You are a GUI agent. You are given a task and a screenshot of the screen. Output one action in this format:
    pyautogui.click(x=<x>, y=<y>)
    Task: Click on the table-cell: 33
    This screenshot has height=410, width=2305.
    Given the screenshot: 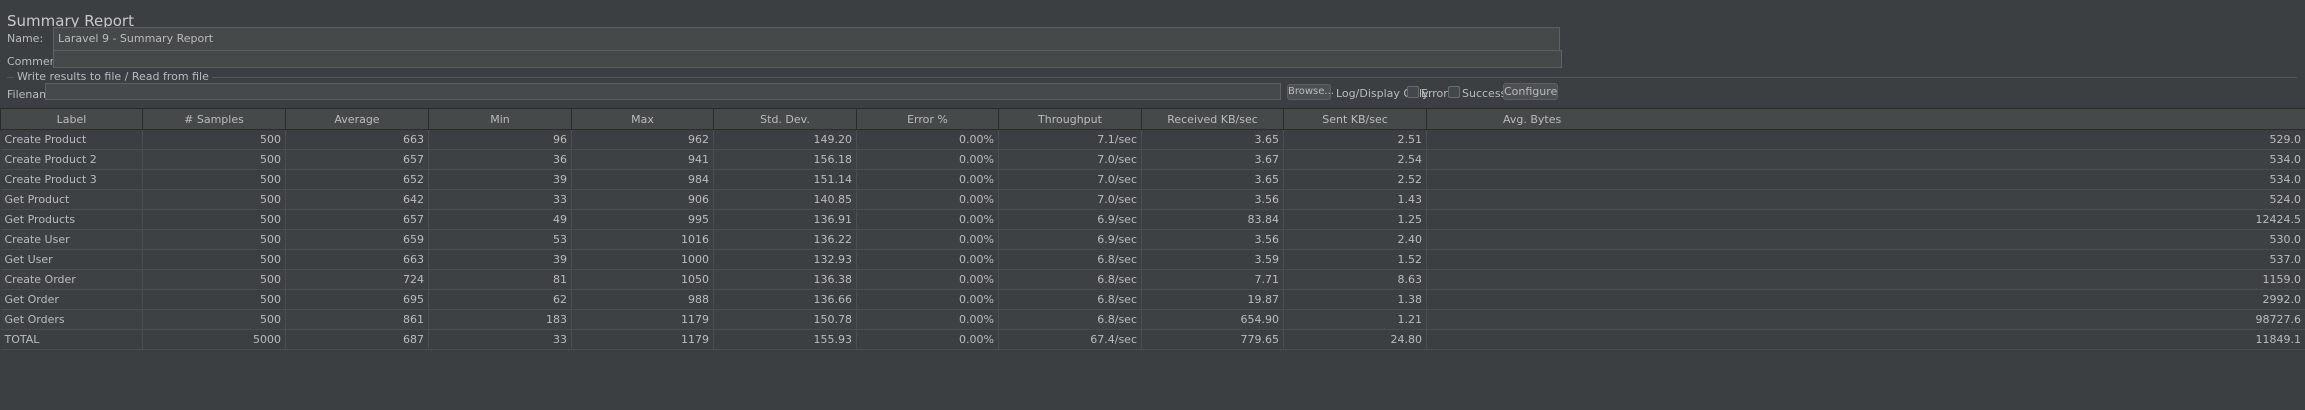 What is the action you would take?
    pyautogui.click(x=500, y=339)
    